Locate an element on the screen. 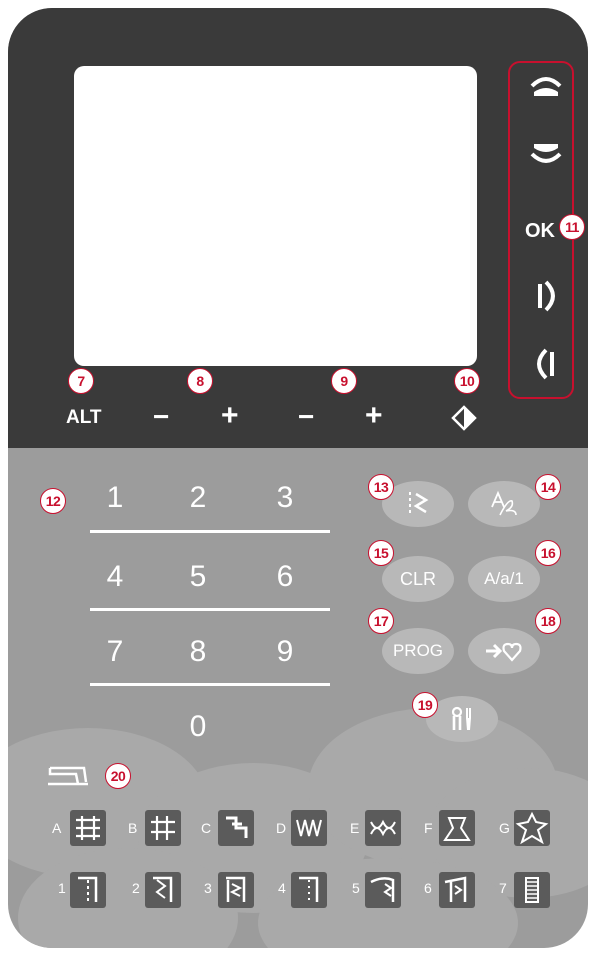 The image size is (595, 956). callout-17: 17 is located at coordinates (381, 621).